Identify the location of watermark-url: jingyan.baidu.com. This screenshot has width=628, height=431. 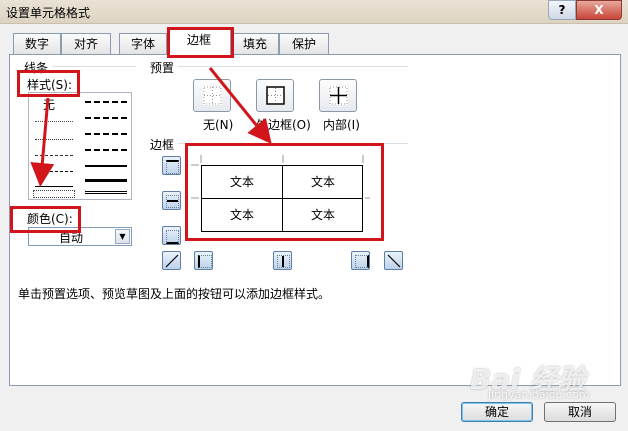
(539, 394).